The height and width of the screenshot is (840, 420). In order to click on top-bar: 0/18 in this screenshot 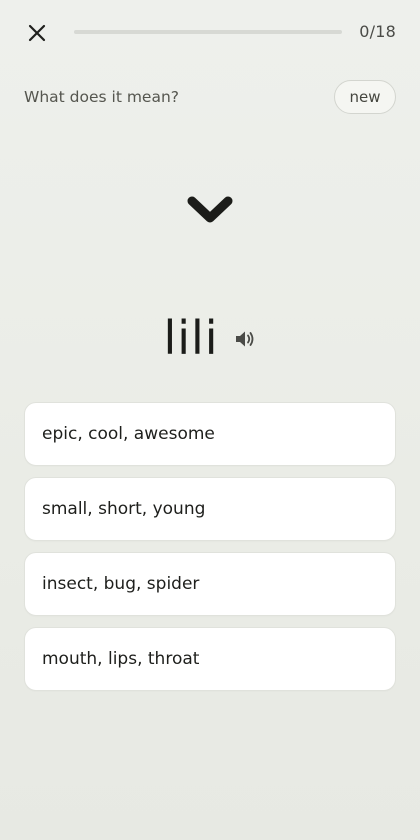, I will do `click(210, 32)`.